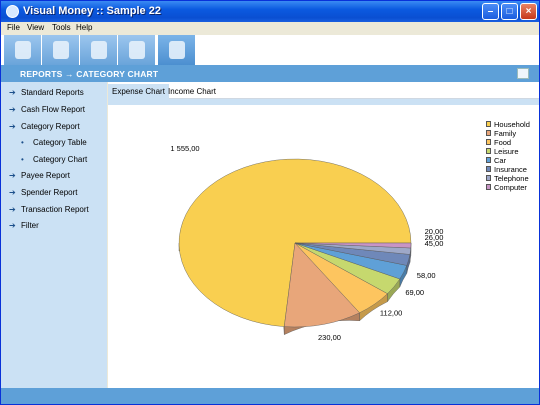 This screenshot has height=405, width=540. I want to click on toolbar-button-reports, so click(177, 50).